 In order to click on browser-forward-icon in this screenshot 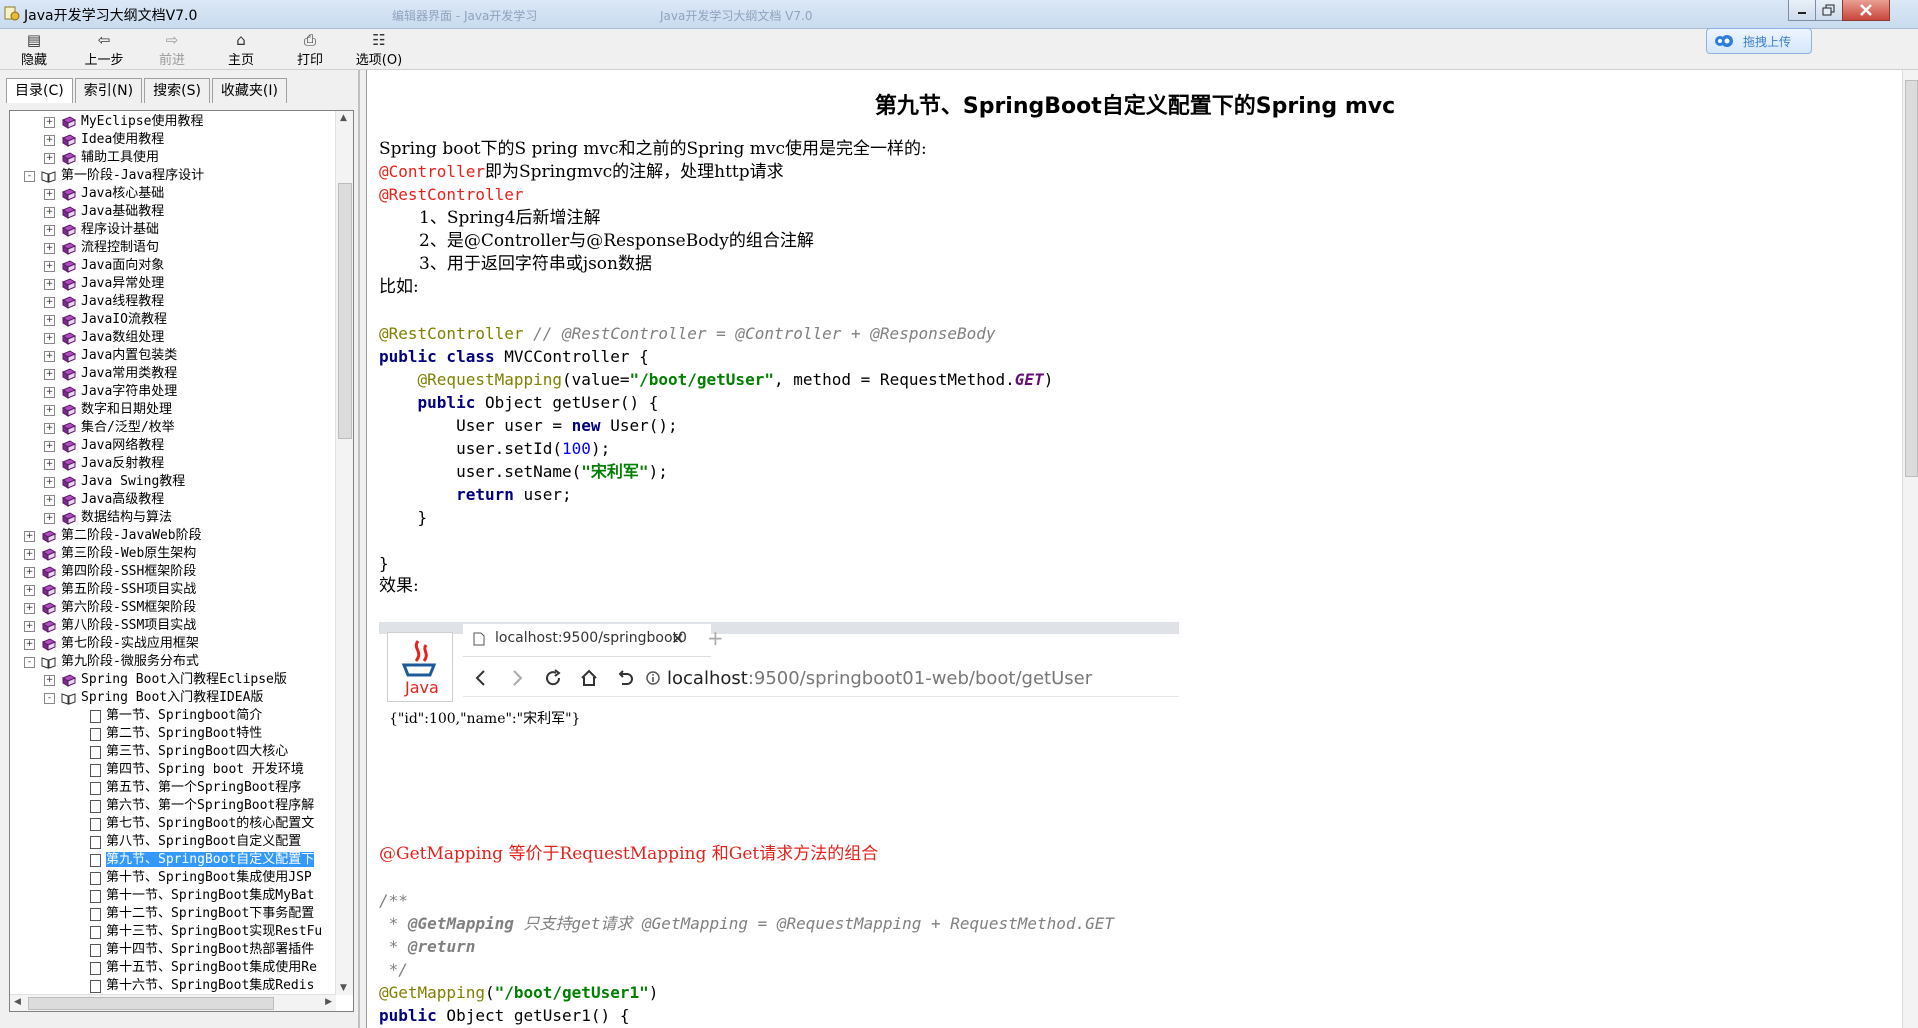, I will do `click(517, 678)`.